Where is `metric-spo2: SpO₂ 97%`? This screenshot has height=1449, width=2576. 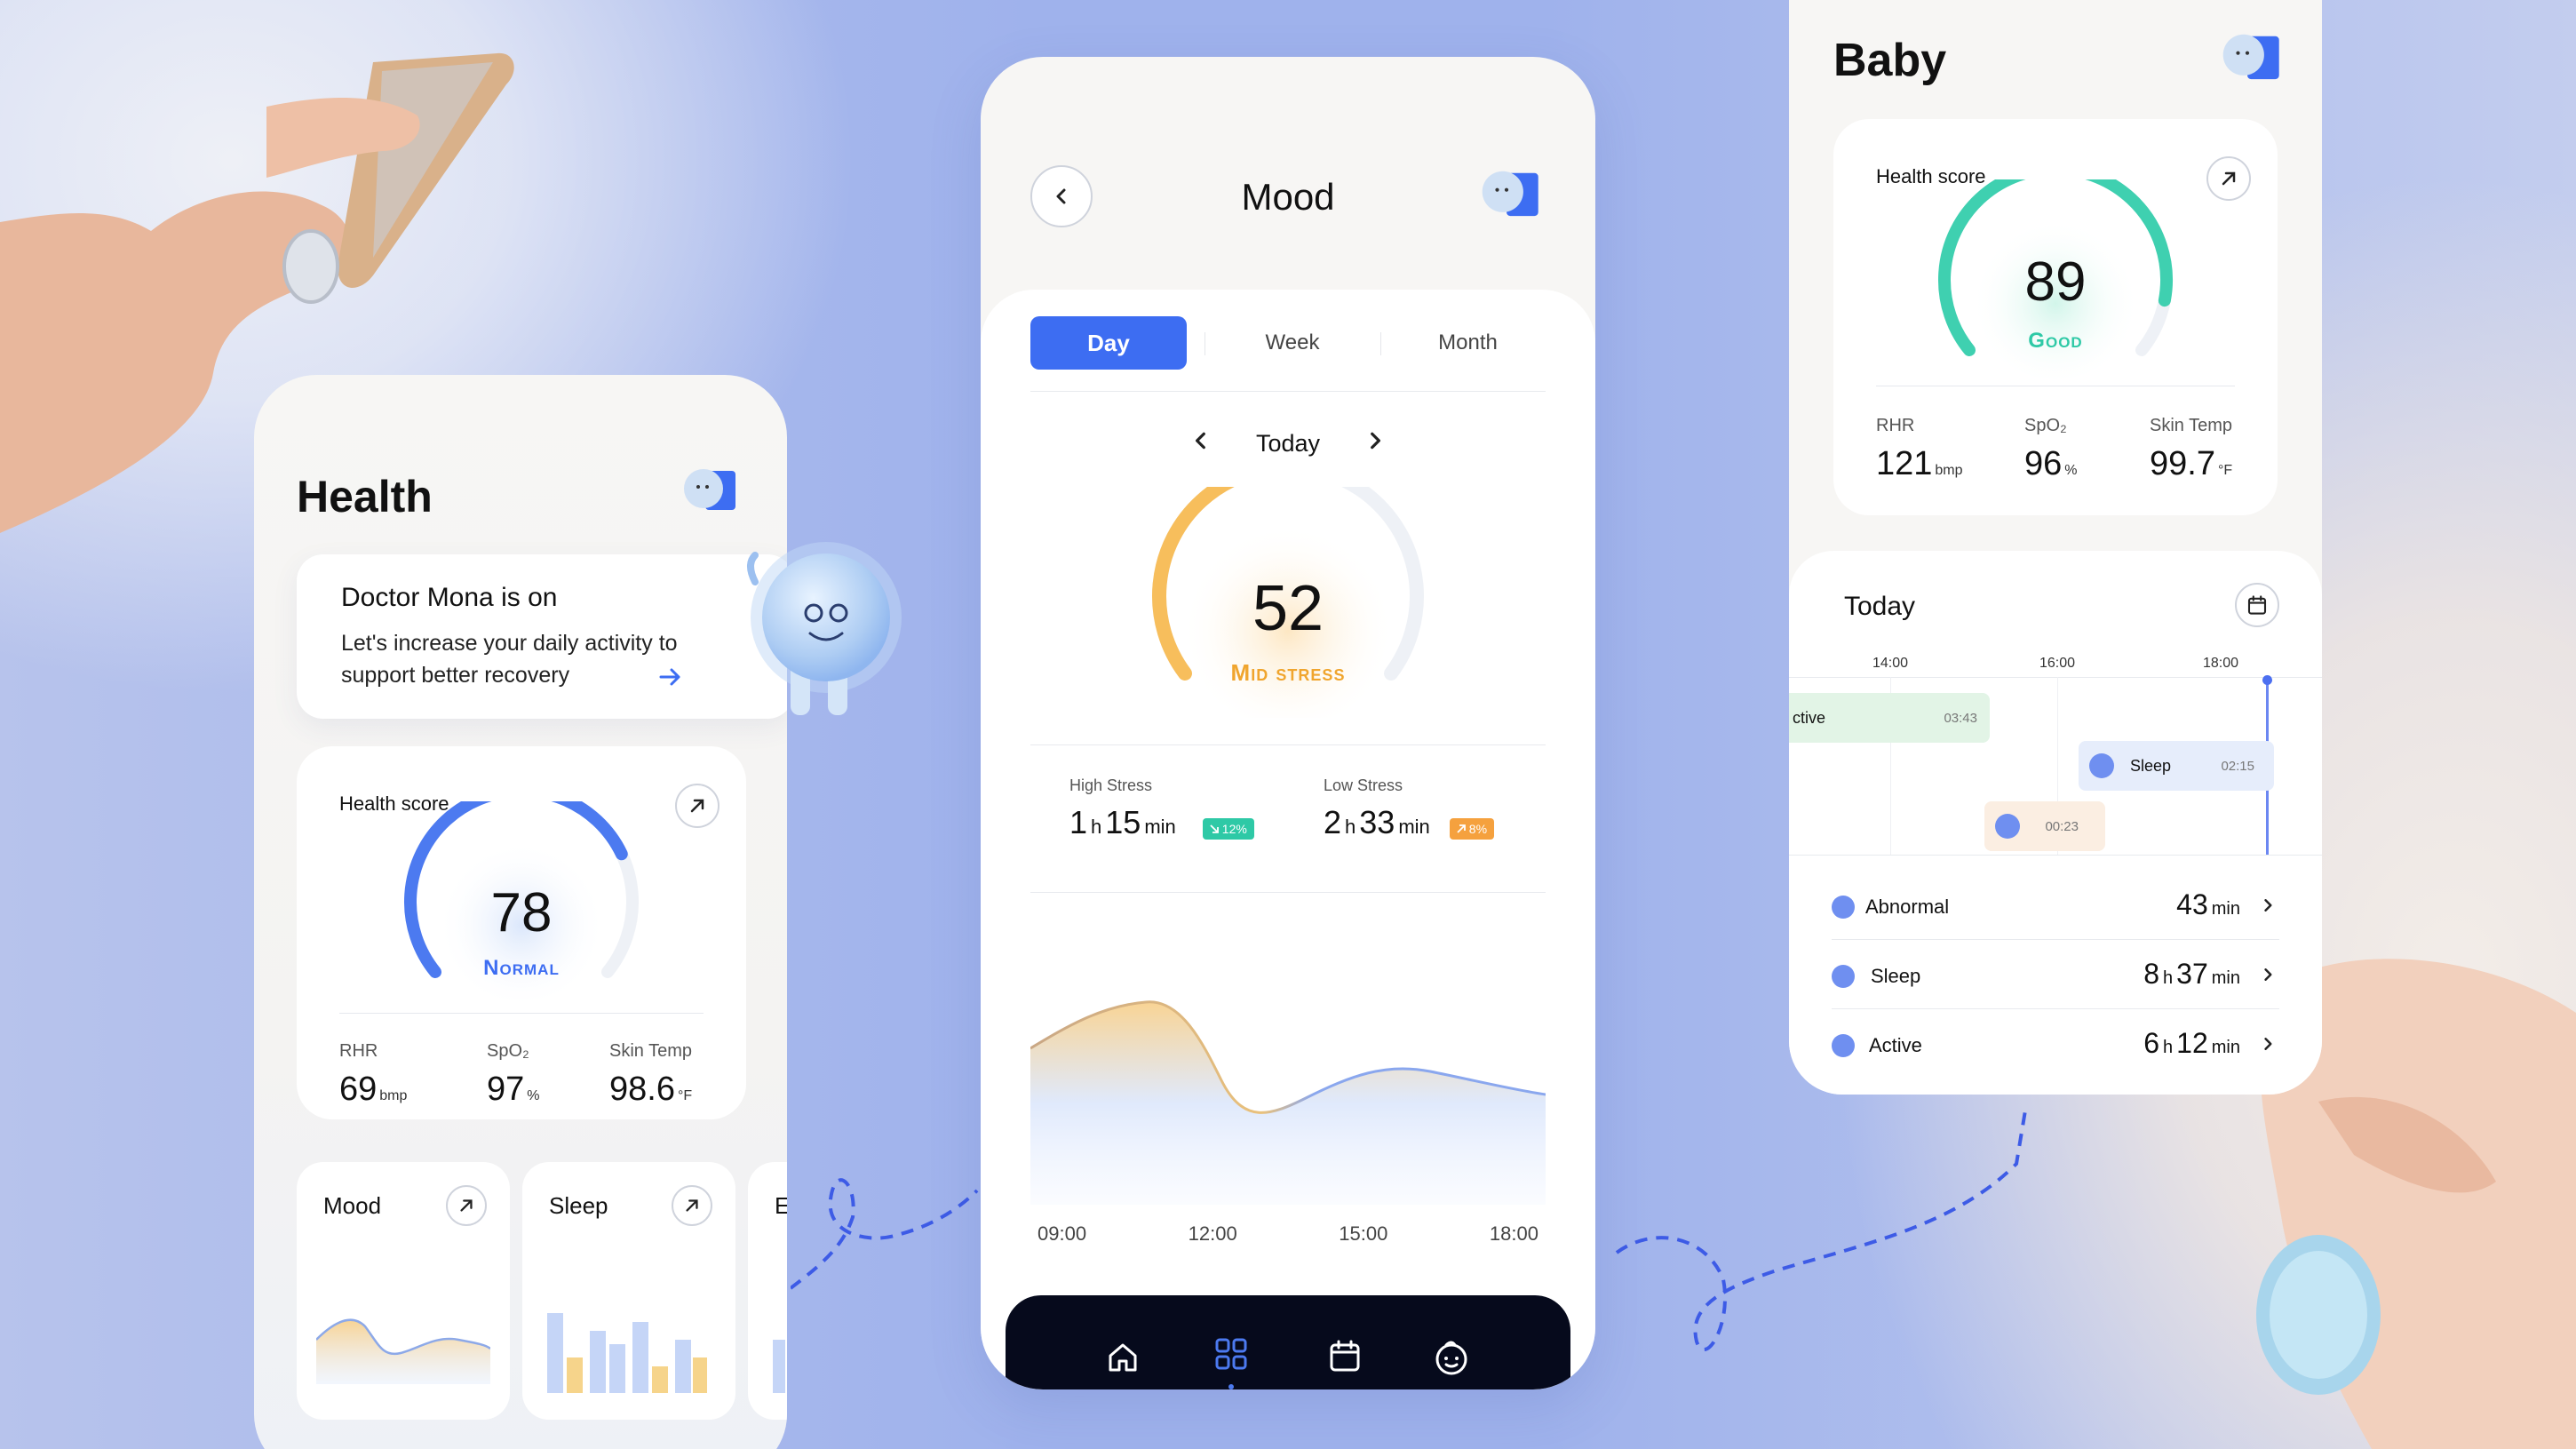
metric-spo2: SpO₂ 97% is located at coordinates (513, 1075).